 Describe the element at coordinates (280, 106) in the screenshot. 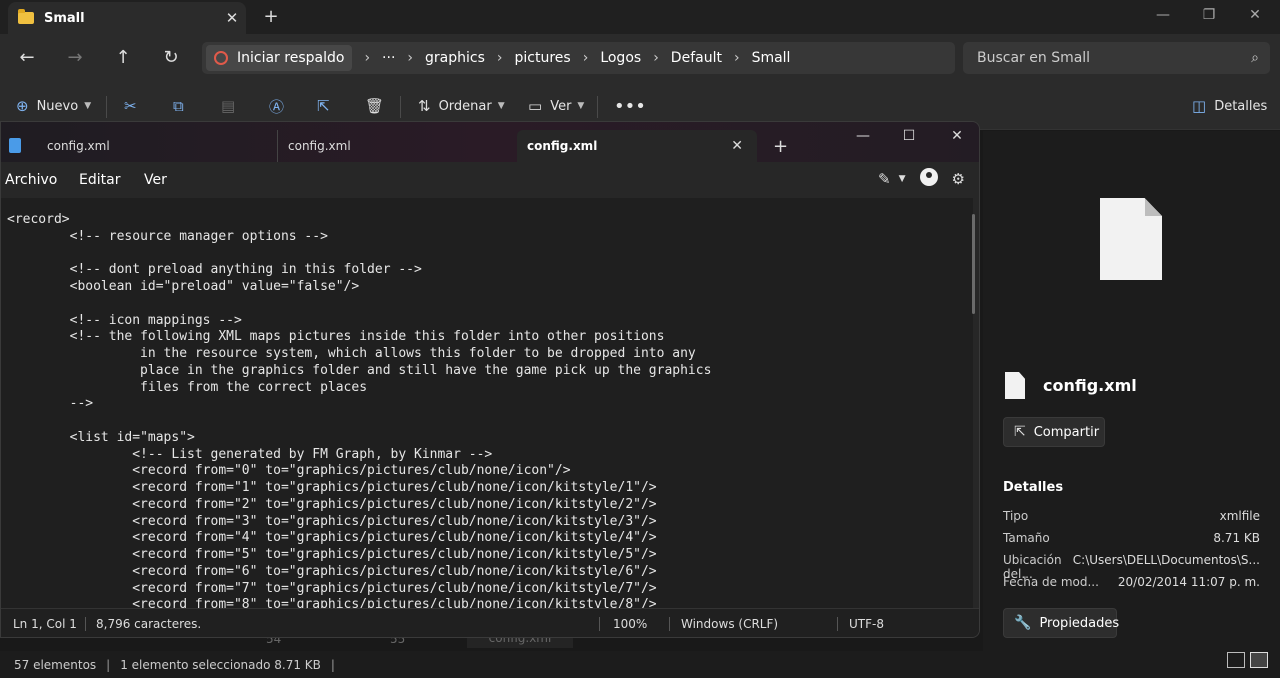

I see `rename-button: Ⓐ` at that location.